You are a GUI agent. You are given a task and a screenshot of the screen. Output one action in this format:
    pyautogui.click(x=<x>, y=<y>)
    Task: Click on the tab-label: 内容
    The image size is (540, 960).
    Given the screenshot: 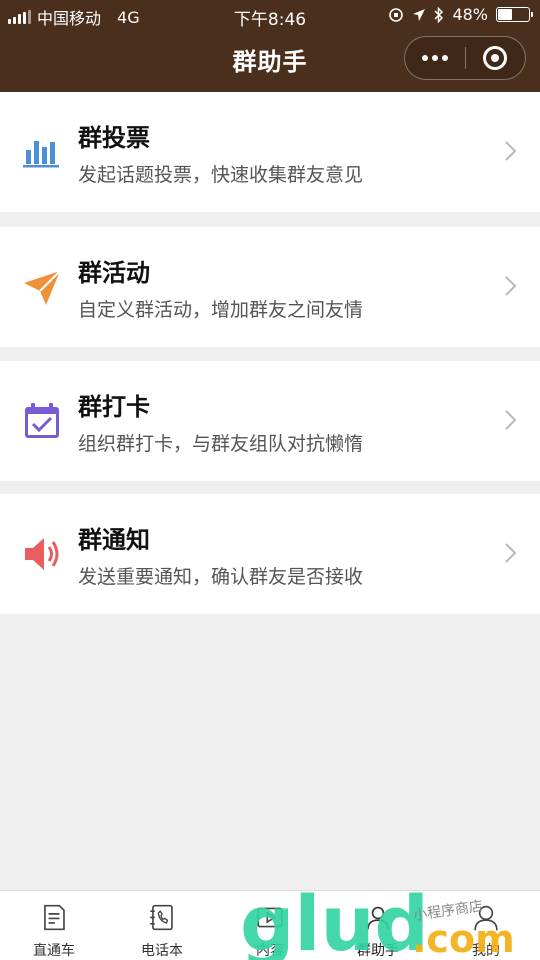 What is the action you would take?
    pyautogui.click(x=270, y=951)
    